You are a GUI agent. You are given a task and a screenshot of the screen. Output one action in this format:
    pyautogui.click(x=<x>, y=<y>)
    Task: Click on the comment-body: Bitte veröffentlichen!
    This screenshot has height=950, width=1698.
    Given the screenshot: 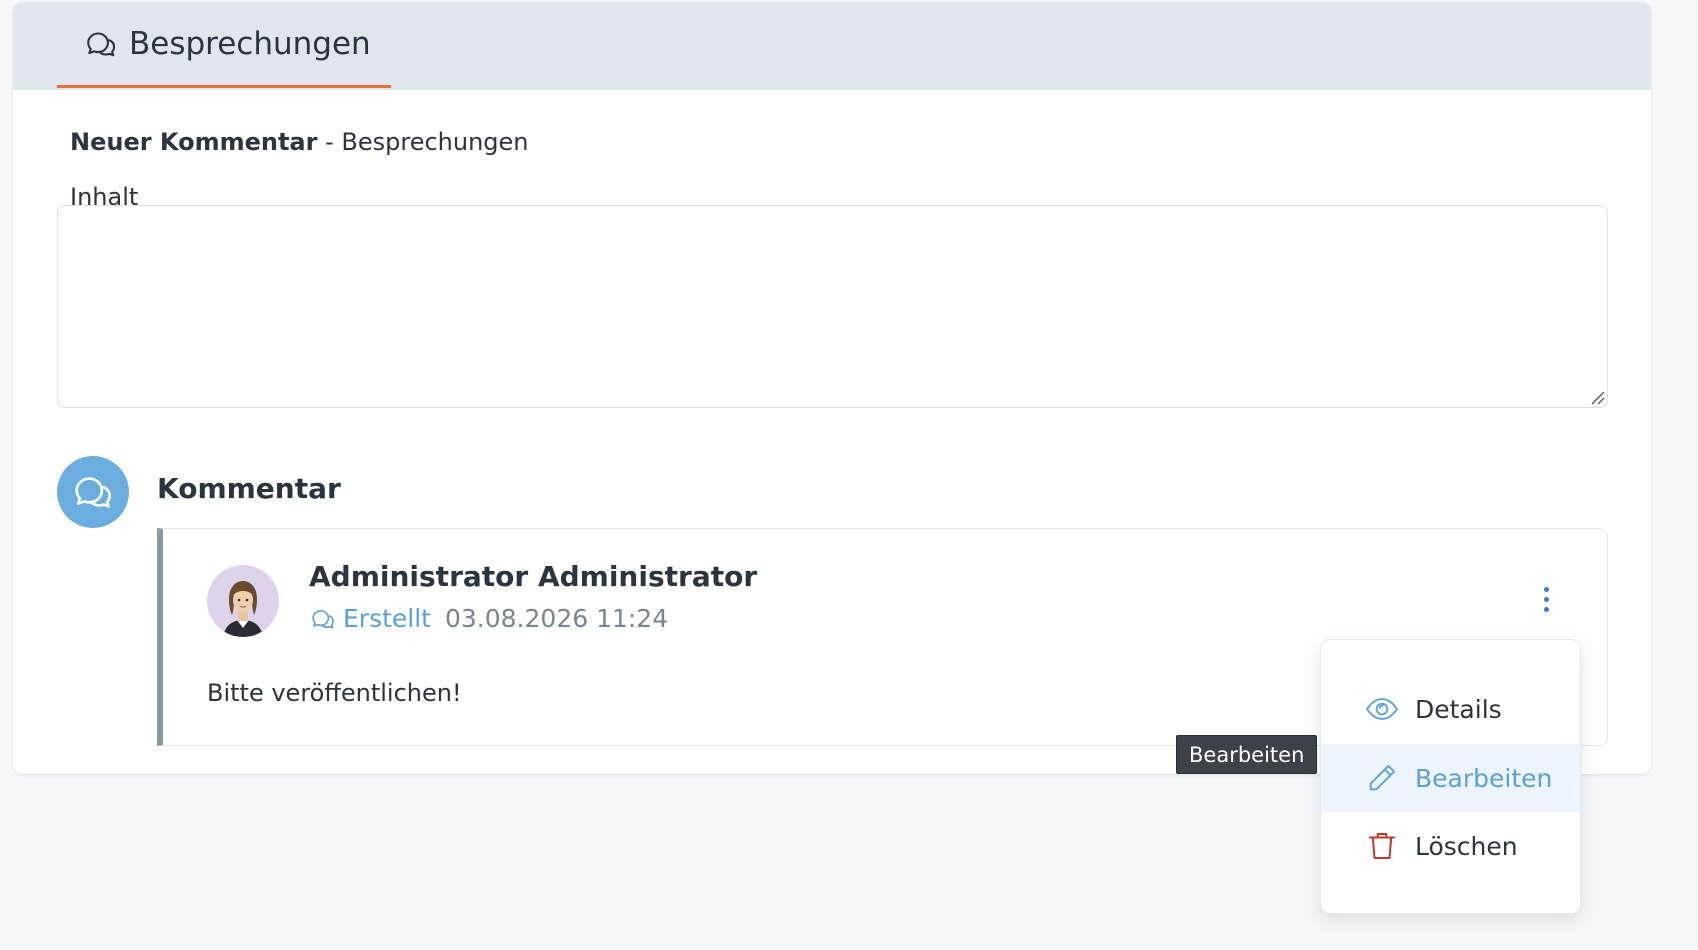 What is the action you would take?
    pyautogui.click(x=334, y=693)
    